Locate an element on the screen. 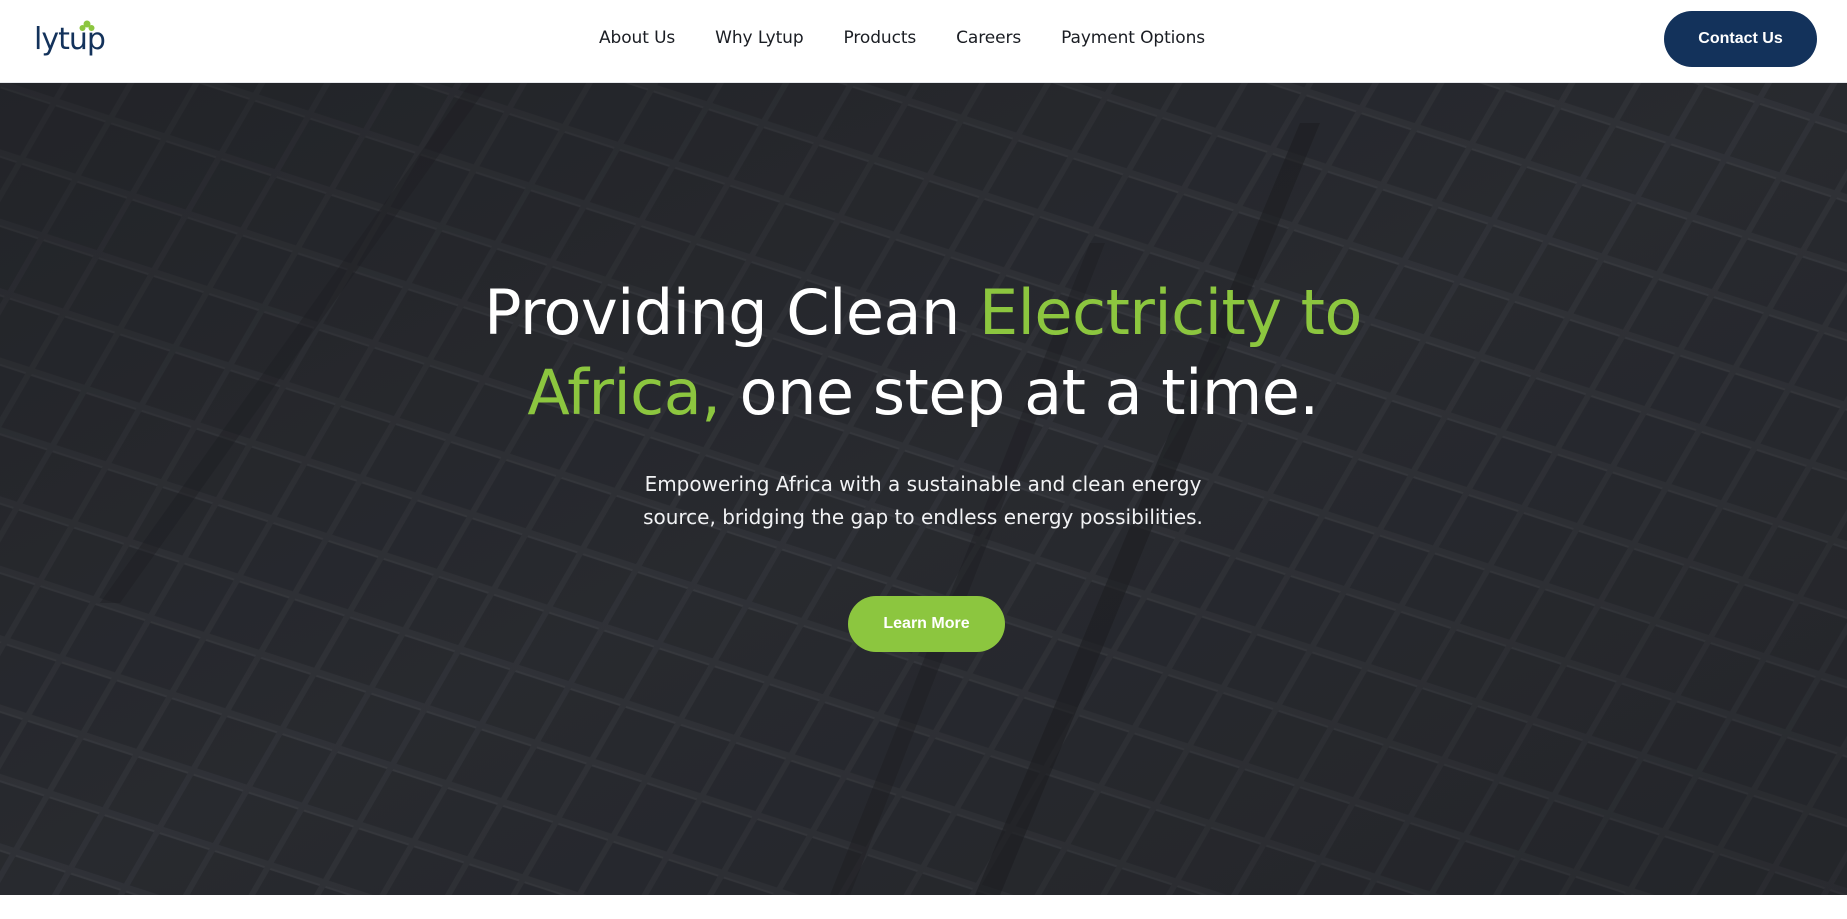 The height and width of the screenshot is (919, 1847). nav-about-us: About Us is located at coordinates (637, 38).